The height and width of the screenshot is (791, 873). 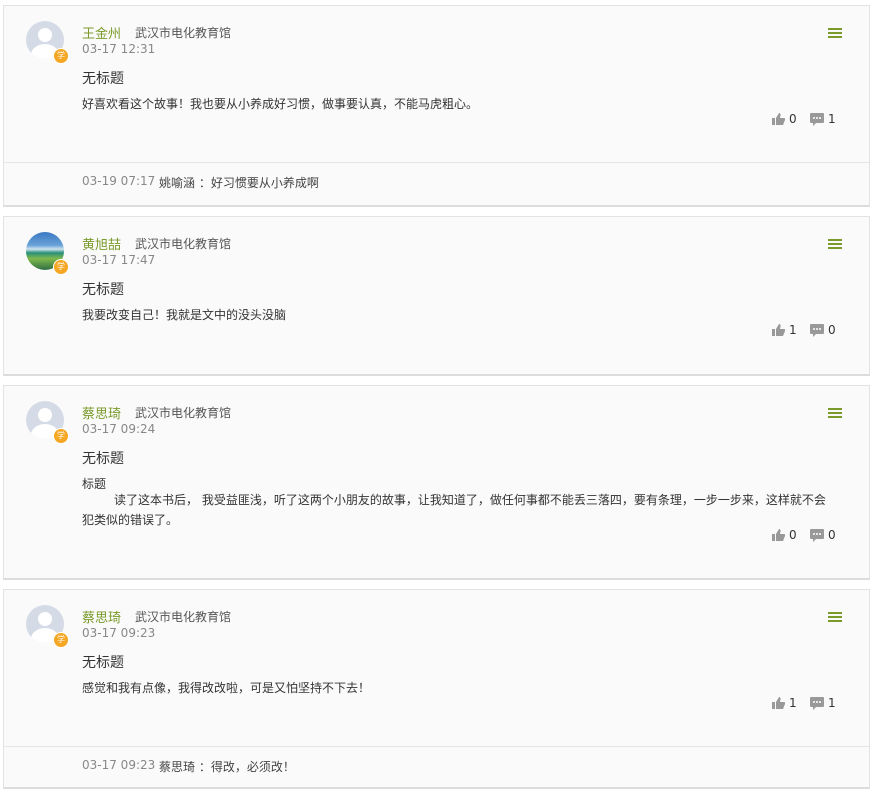 I want to click on post-time: 03-17 12:31, so click(x=119, y=49).